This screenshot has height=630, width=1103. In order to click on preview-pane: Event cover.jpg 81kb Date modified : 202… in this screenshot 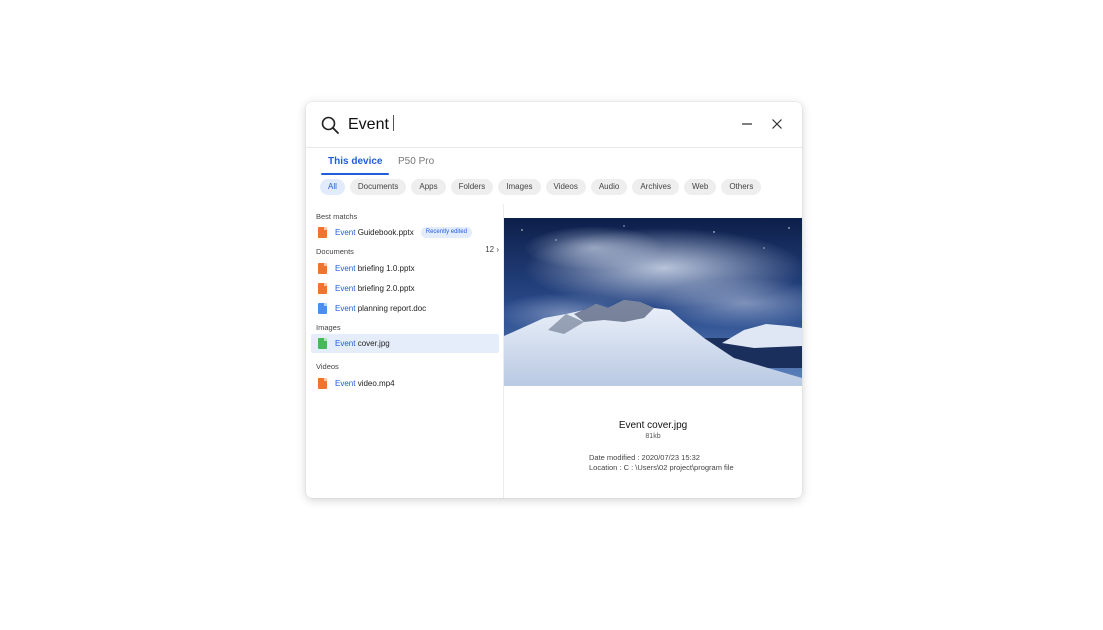, I will do `click(653, 351)`.